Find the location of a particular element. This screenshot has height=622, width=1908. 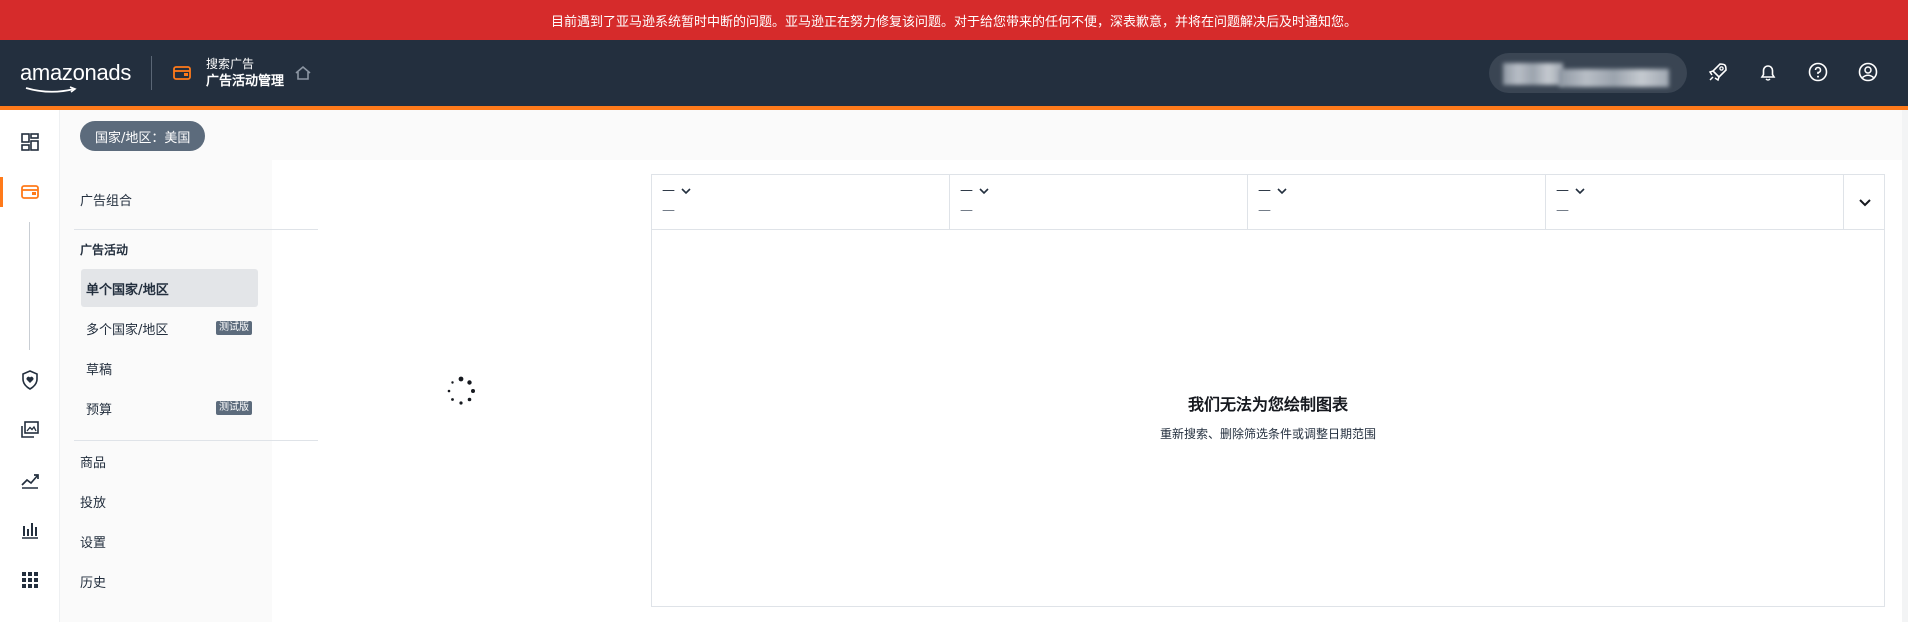

page-scrollbar is located at coordinates (1905, 366).